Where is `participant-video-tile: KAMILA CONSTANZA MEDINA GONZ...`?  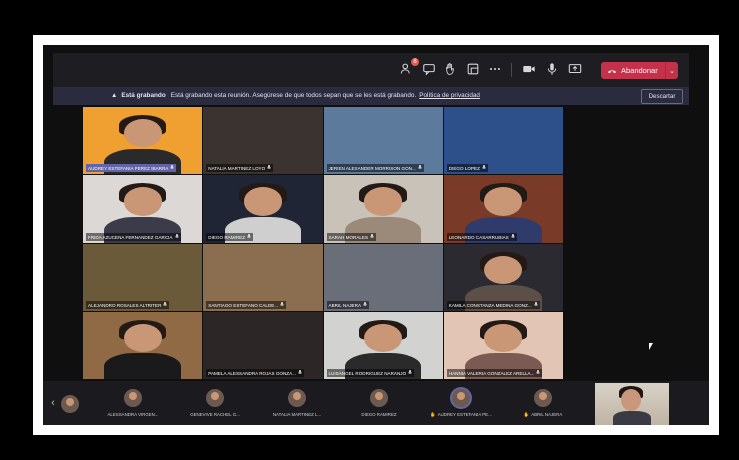
participant-video-tile: KAMILA CONSTANZA MEDINA GONZ... is located at coordinates (503, 277).